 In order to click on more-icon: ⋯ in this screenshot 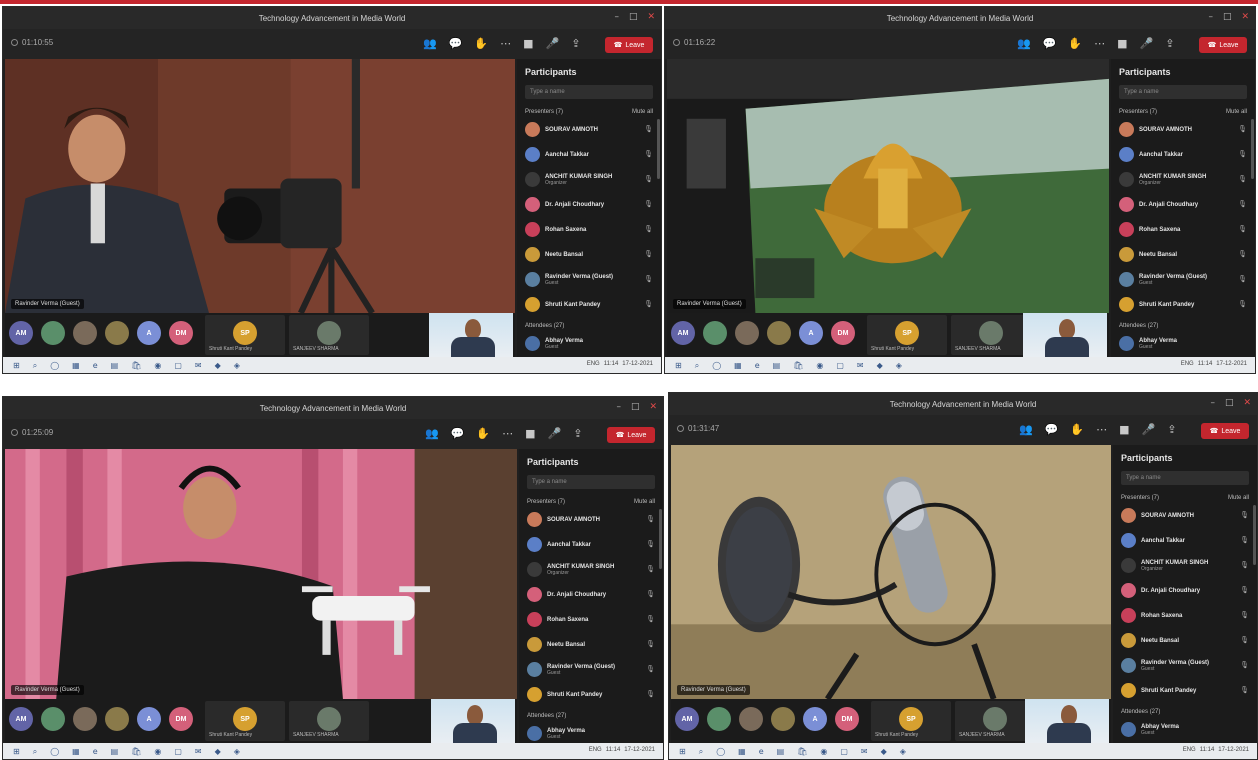, I will do `click(1101, 429)`.